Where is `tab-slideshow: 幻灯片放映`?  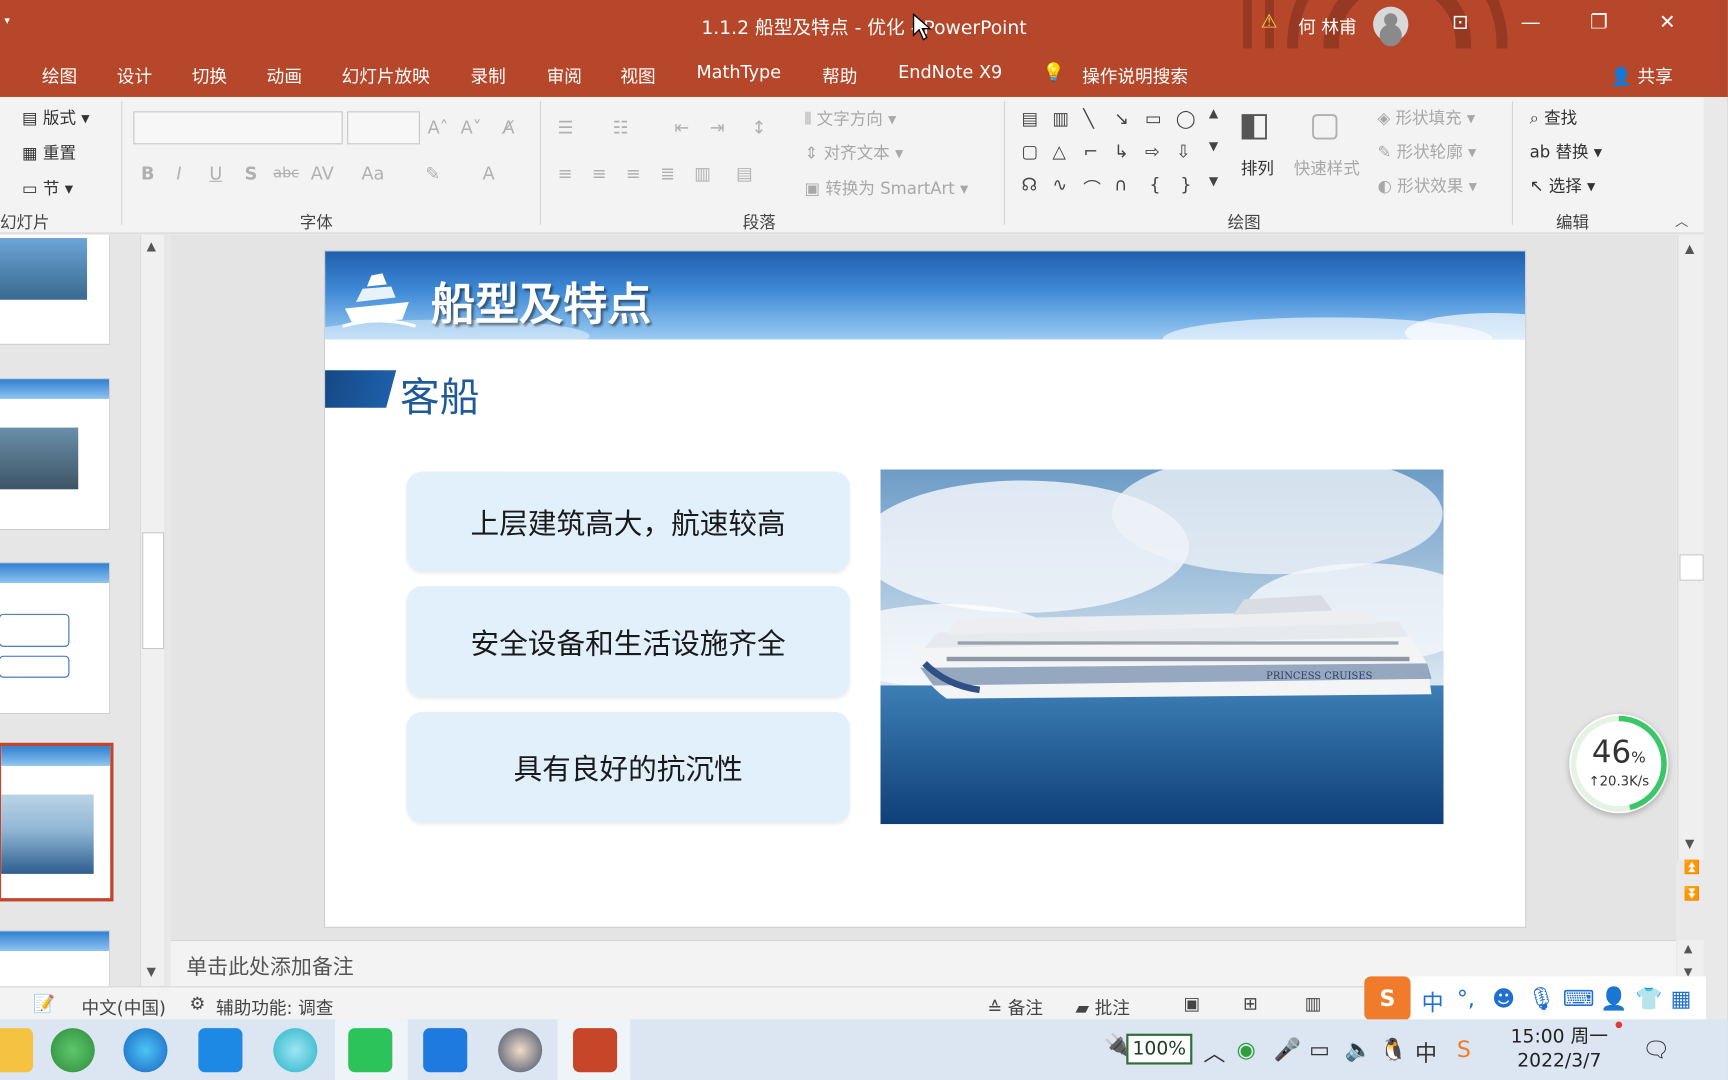
tab-slideshow: 幻灯片放映 is located at coordinates (386, 75).